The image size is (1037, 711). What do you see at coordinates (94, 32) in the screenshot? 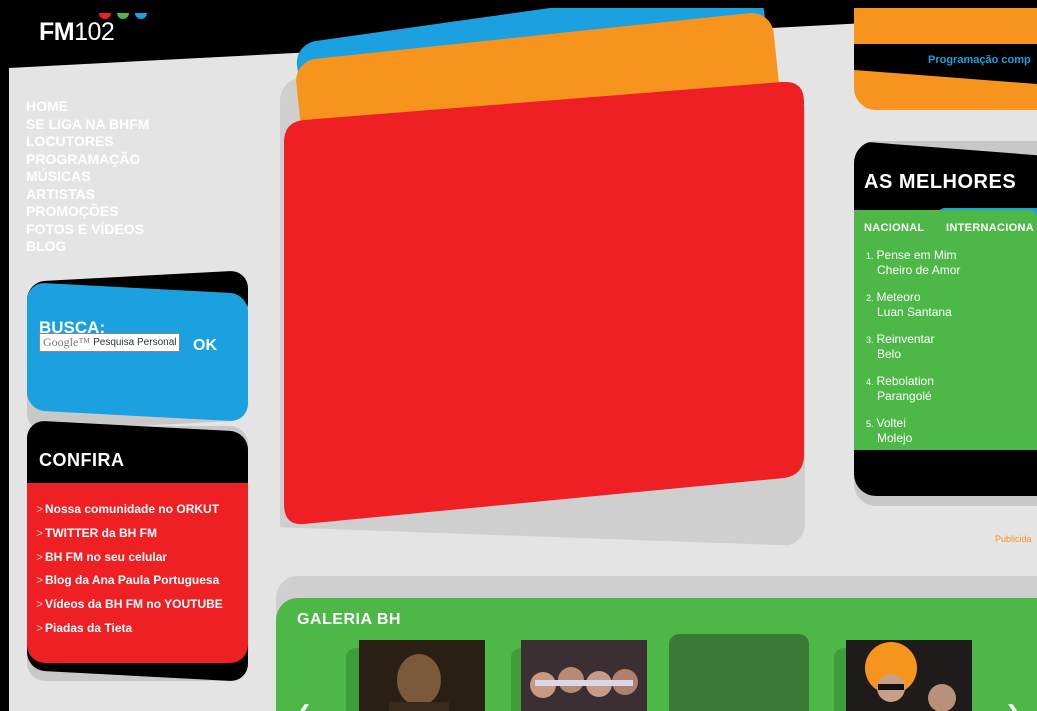
I see `logo-number: 102` at bounding box center [94, 32].